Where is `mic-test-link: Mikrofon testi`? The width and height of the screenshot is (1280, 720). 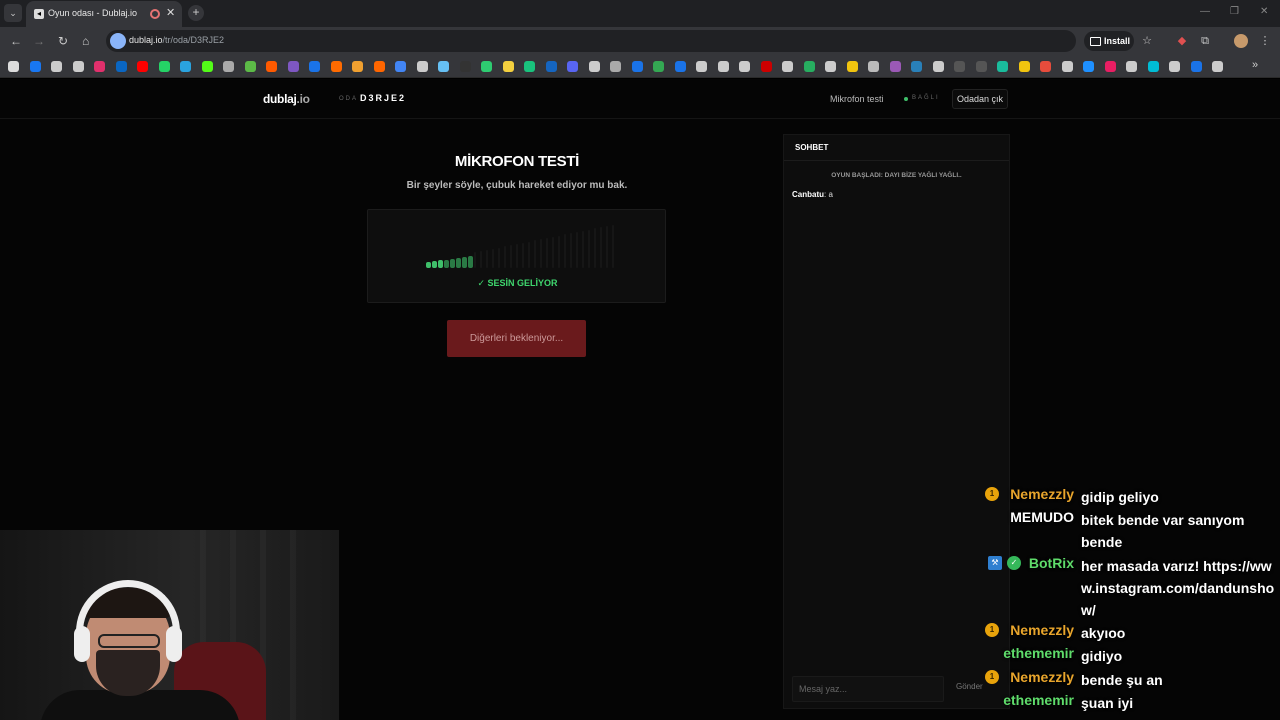 mic-test-link: Mikrofon testi is located at coordinates (857, 99).